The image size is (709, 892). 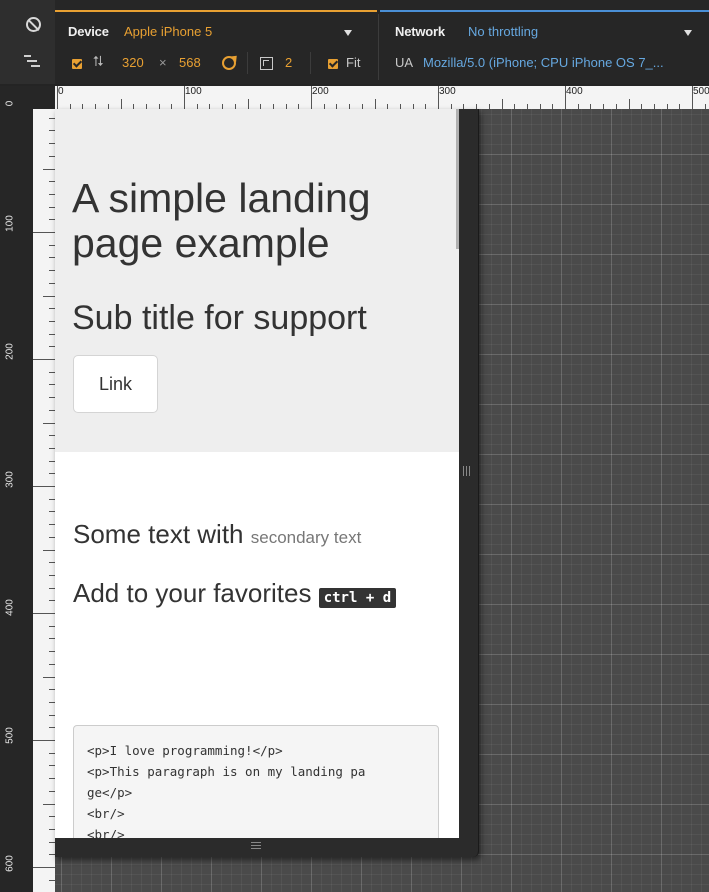 What do you see at coordinates (257, 847) in the screenshot?
I see `resize-handle-bottom-icon` at bounding box center [257, 847].